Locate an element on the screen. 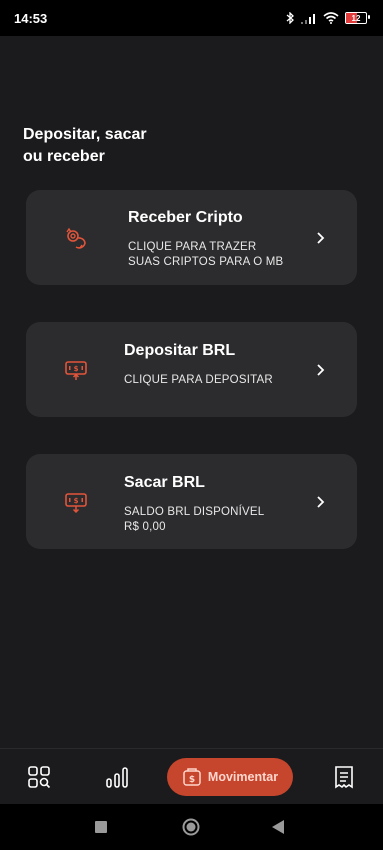  withdraw-brl-icon: $ is located at coordinates (76, 503).